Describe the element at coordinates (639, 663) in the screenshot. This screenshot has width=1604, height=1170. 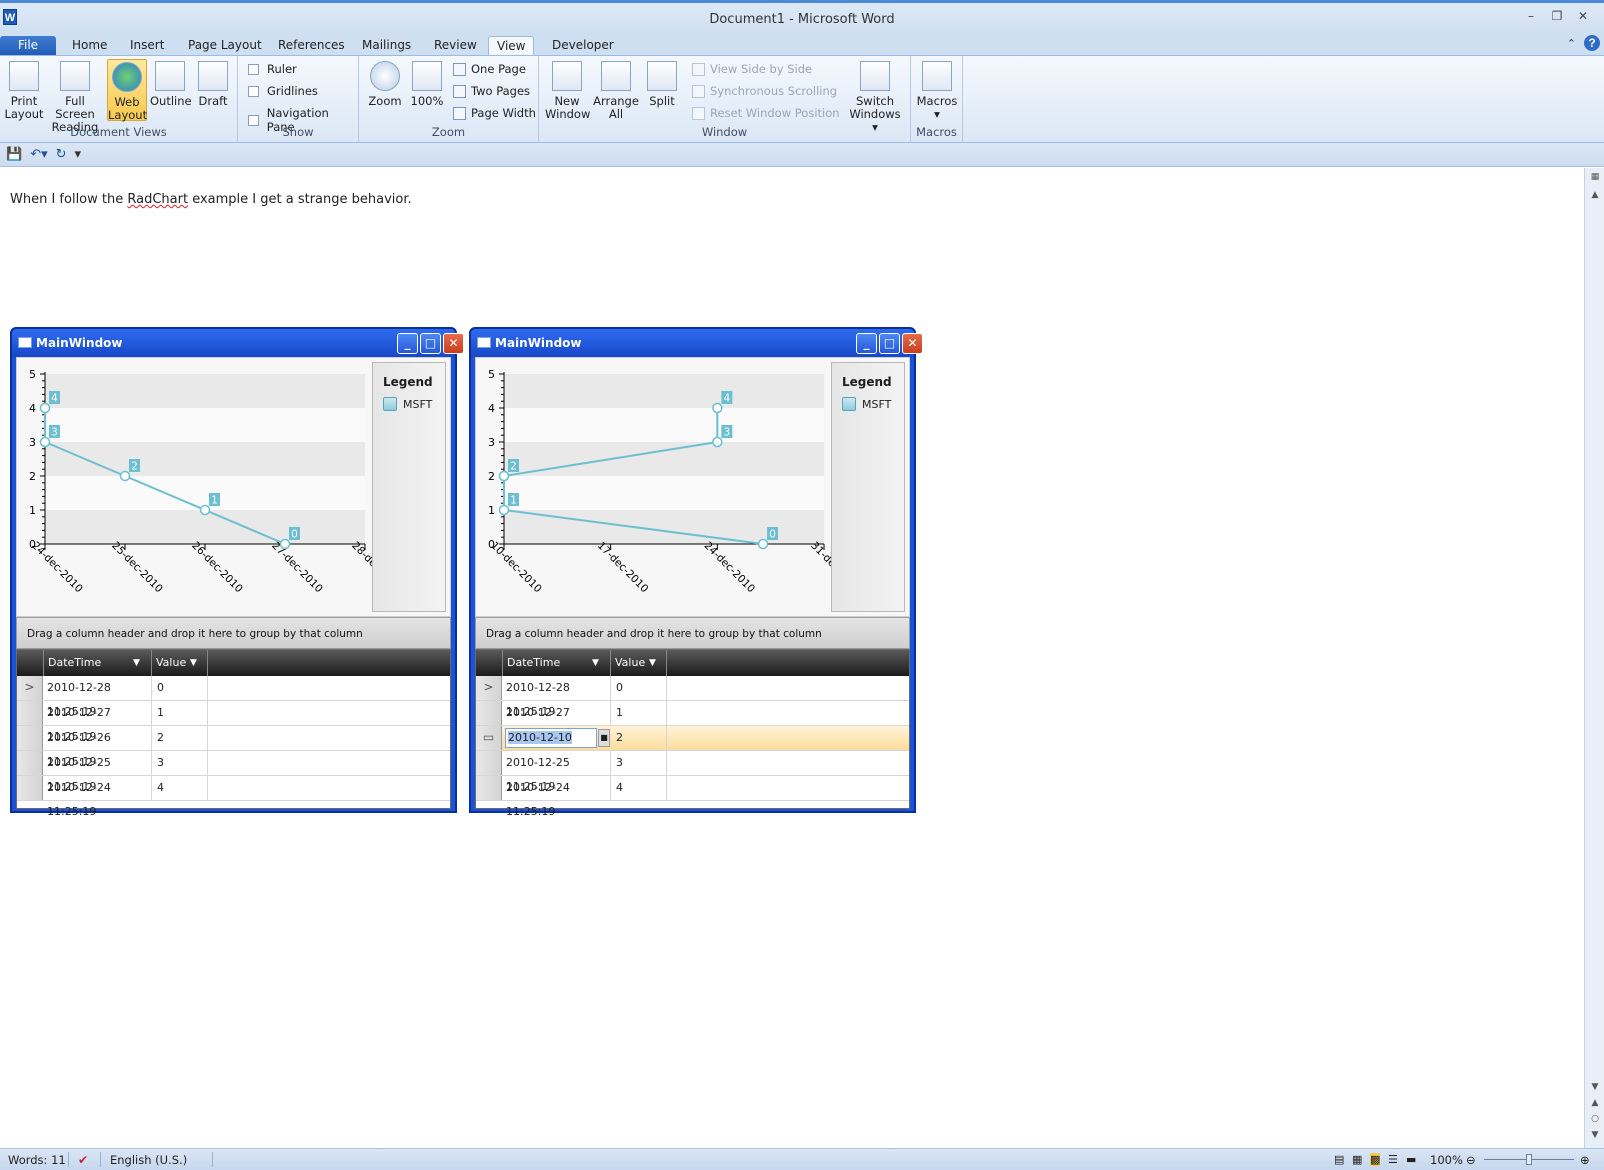
I see `column-header-value: Value` at that location.